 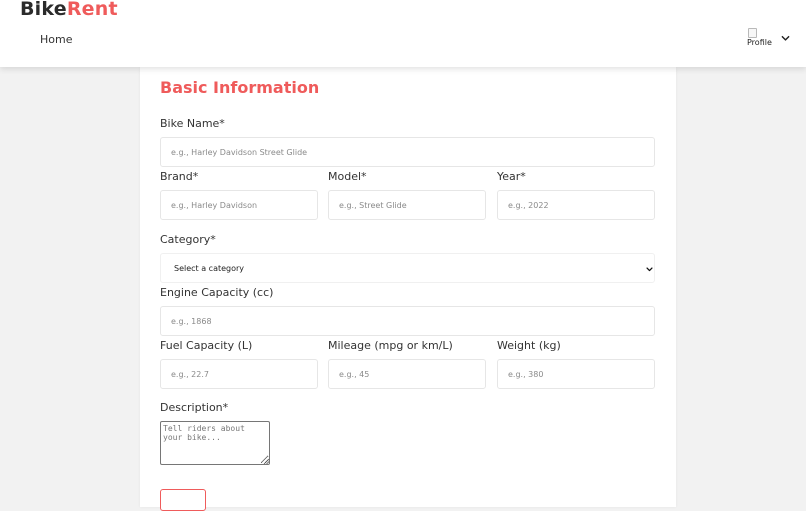 I want to click on fuel-capacity-label: Fuel Capacity (L), so click(x=206, y=345).